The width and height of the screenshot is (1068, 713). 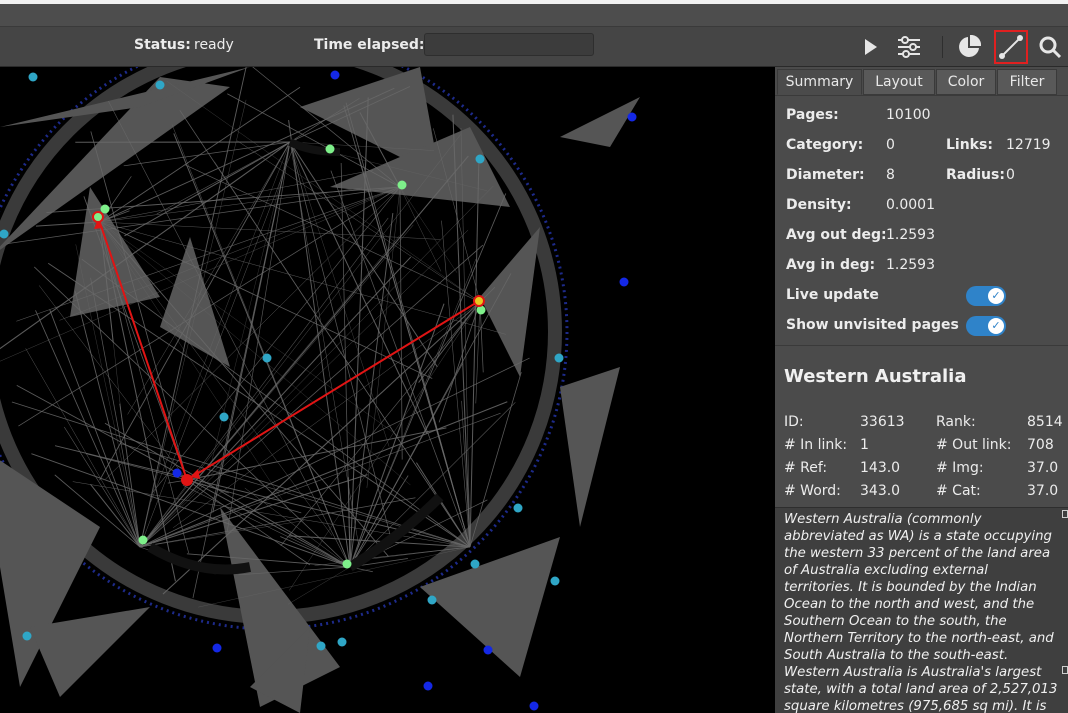 I want to click on menu-bar, so click(x=534, y=15).